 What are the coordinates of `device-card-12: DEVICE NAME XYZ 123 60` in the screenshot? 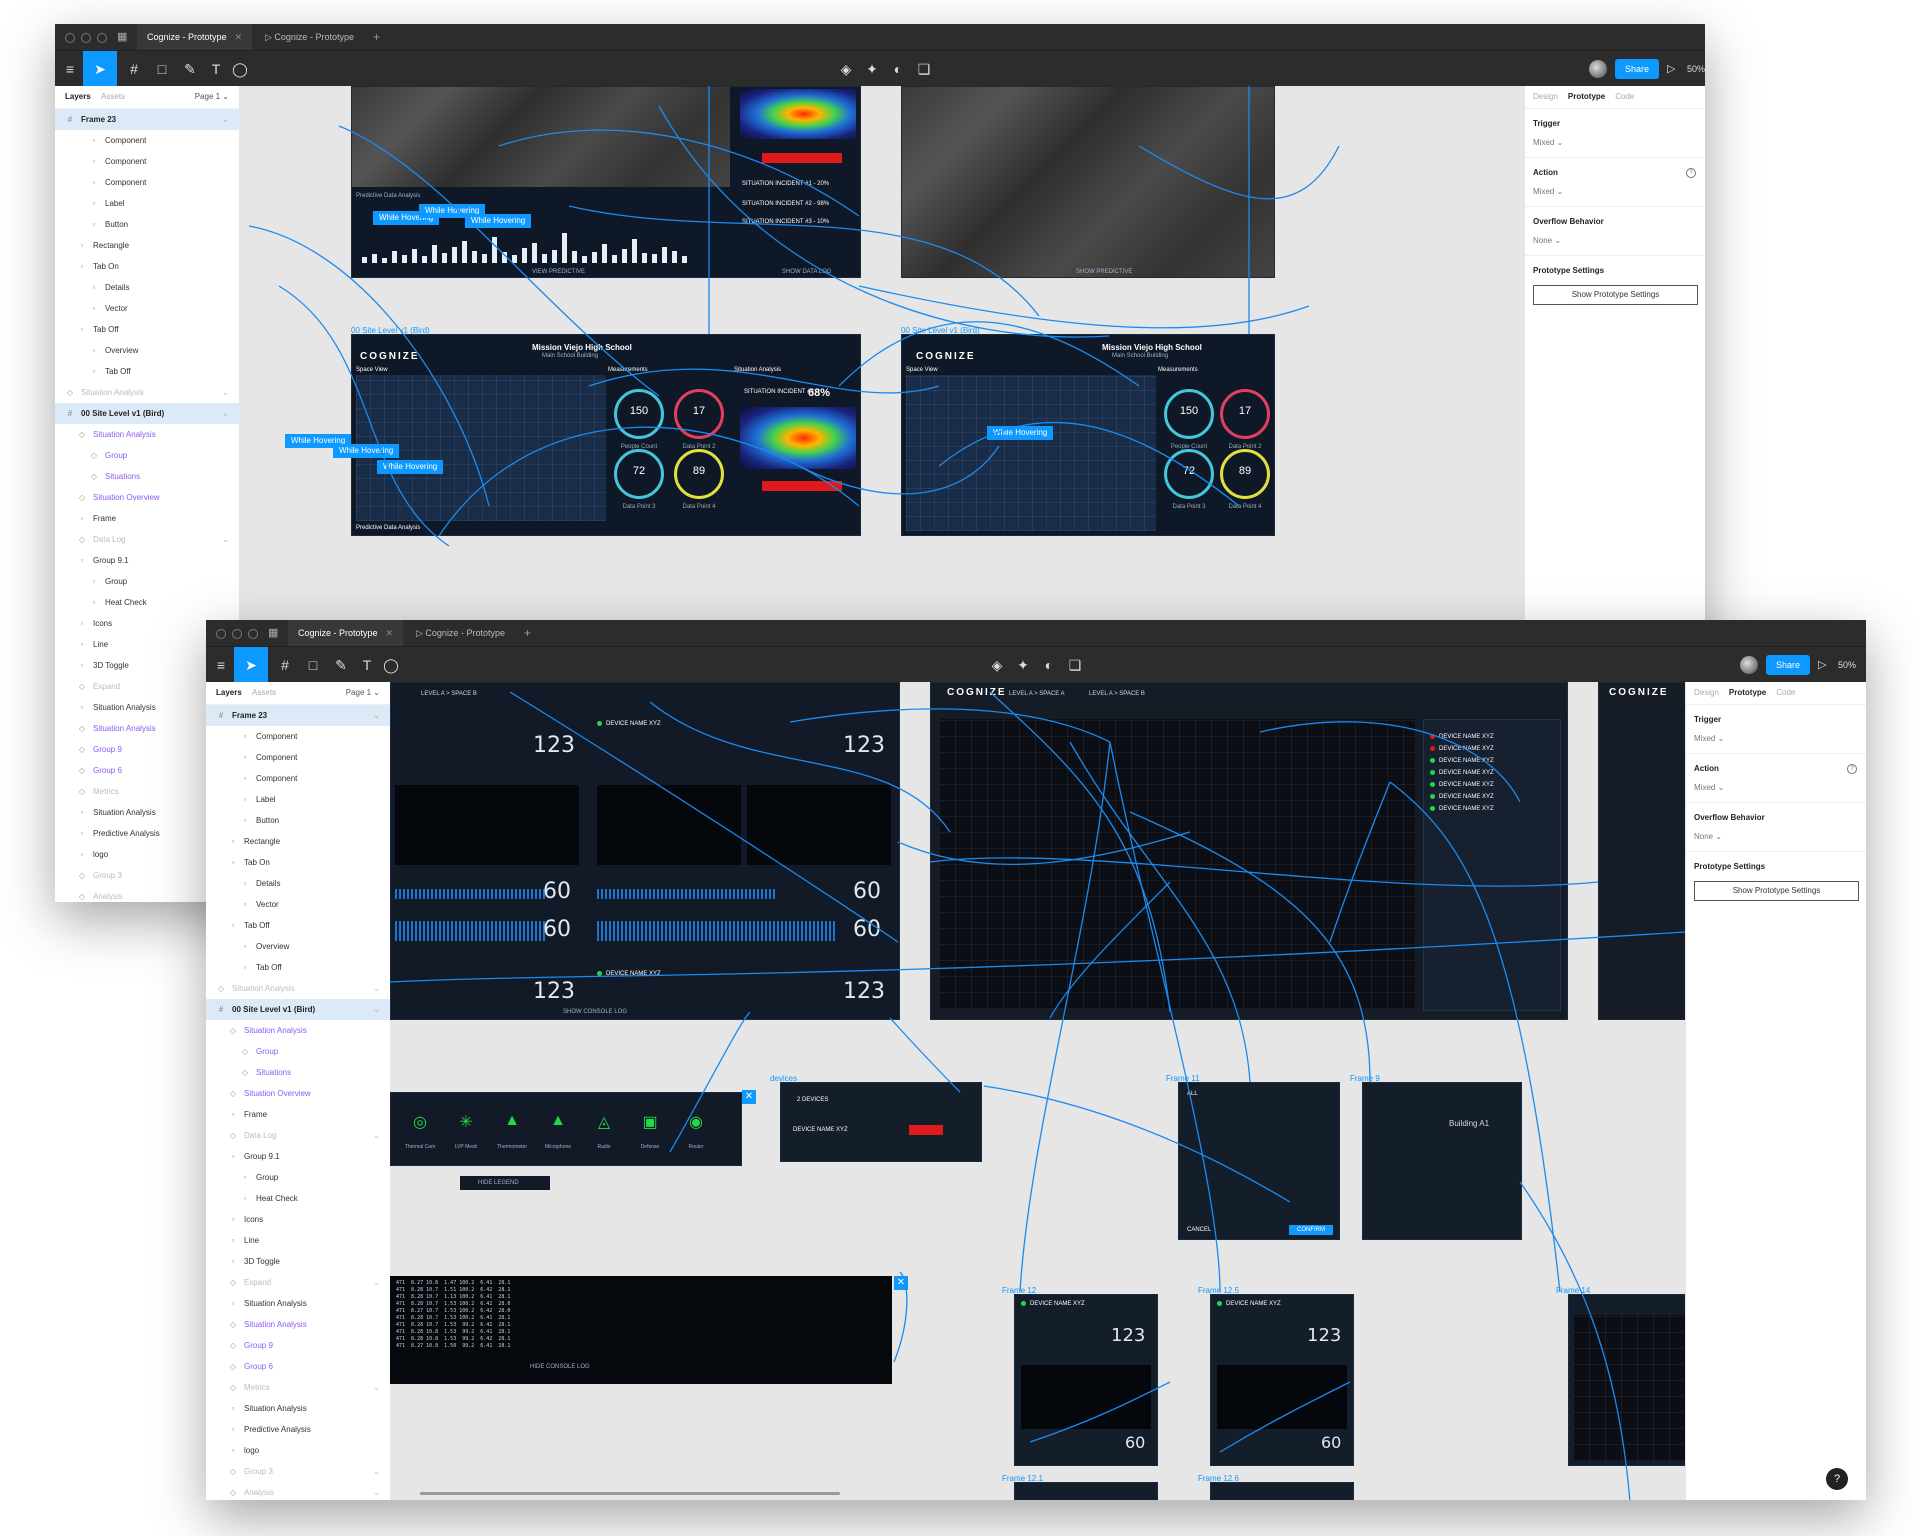 It's located at (1086, 1380).